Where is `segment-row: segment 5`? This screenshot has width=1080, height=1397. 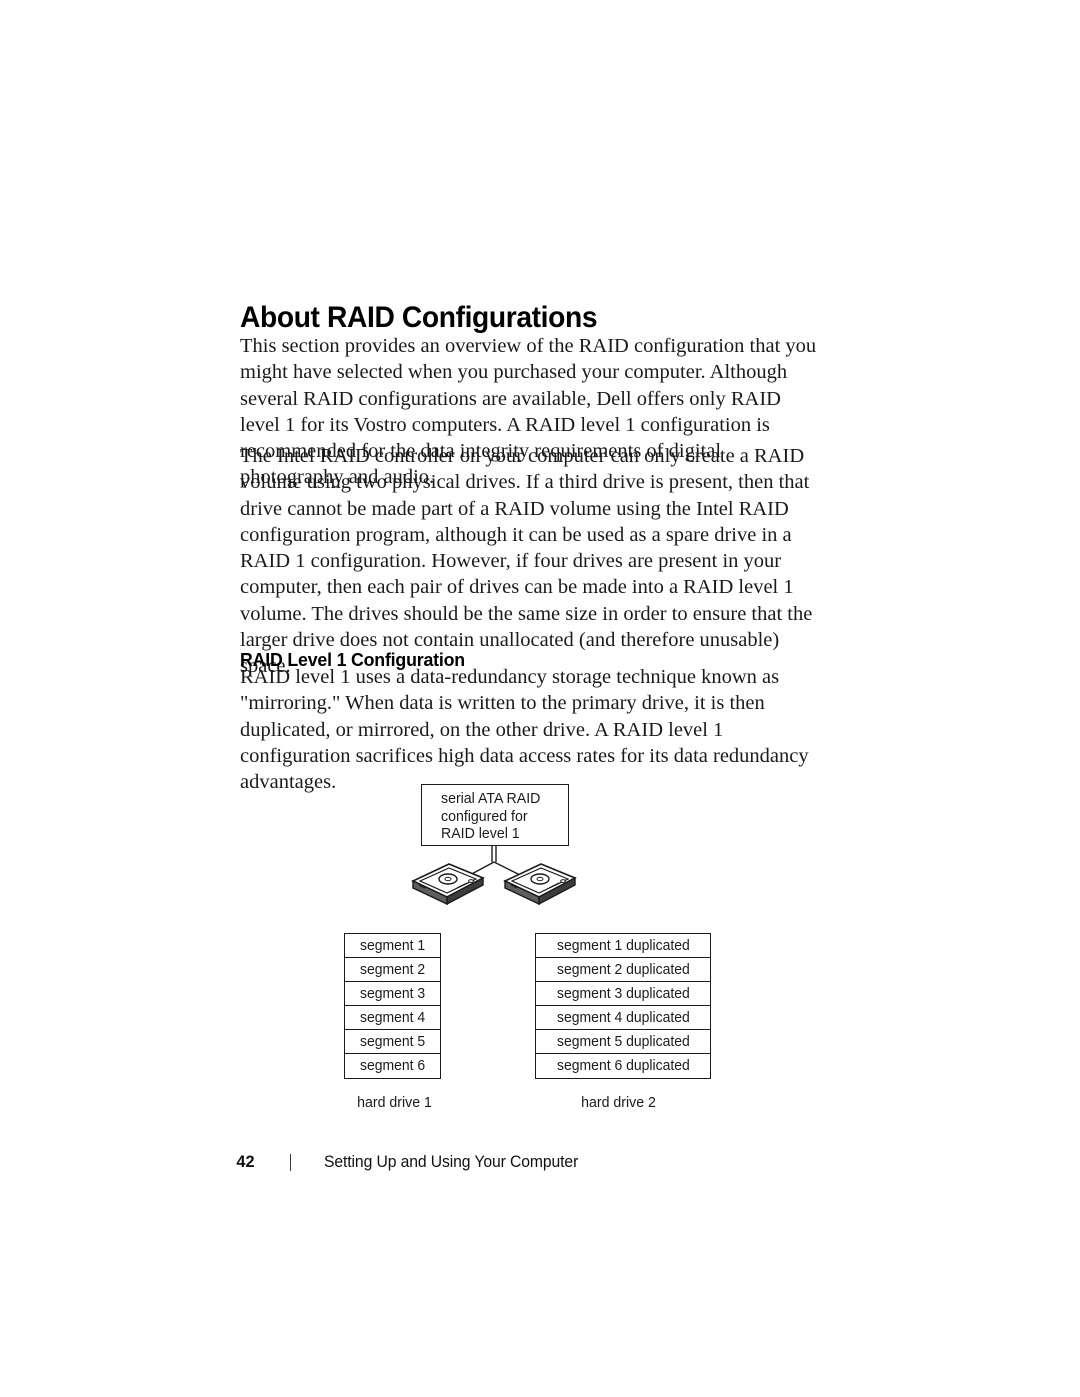 segment-row: segment 5 is located at coordinates (392, 1042).